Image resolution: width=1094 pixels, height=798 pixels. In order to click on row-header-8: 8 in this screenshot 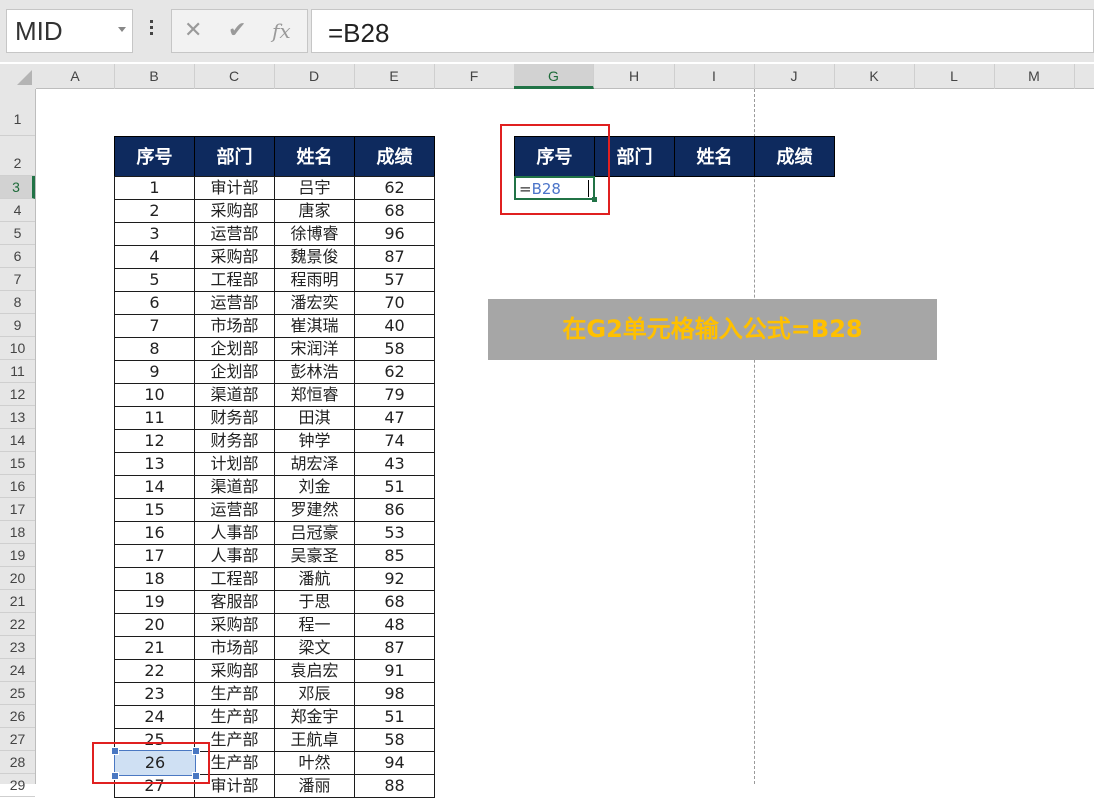, I will do `click(17, 302)`.